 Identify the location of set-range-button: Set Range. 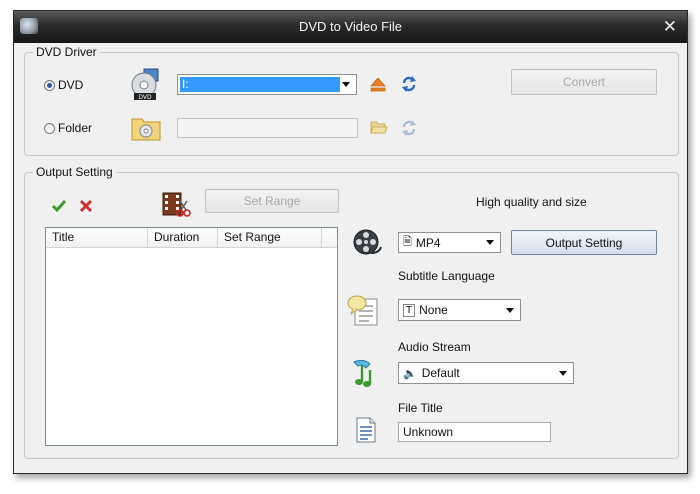
(272, 201).